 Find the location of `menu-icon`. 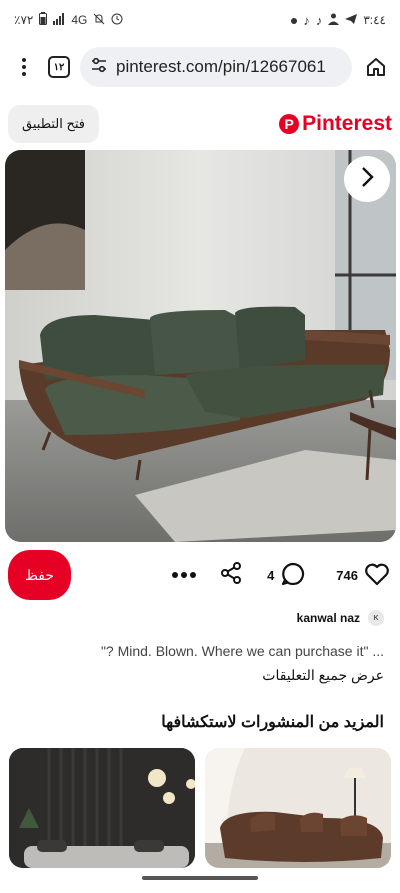

menu-icon is located at coordinates (24, 67).